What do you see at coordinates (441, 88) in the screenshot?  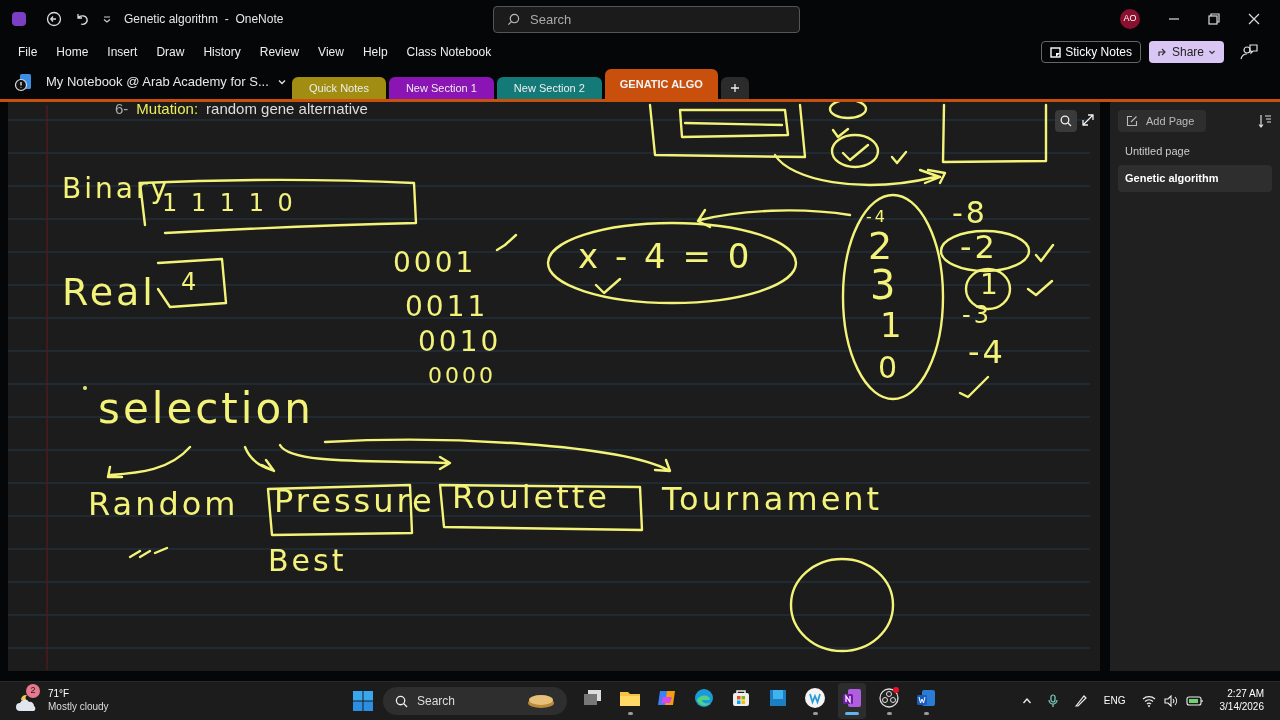 I see `section-tab: New Section 1` at bounding box center [441, 88].